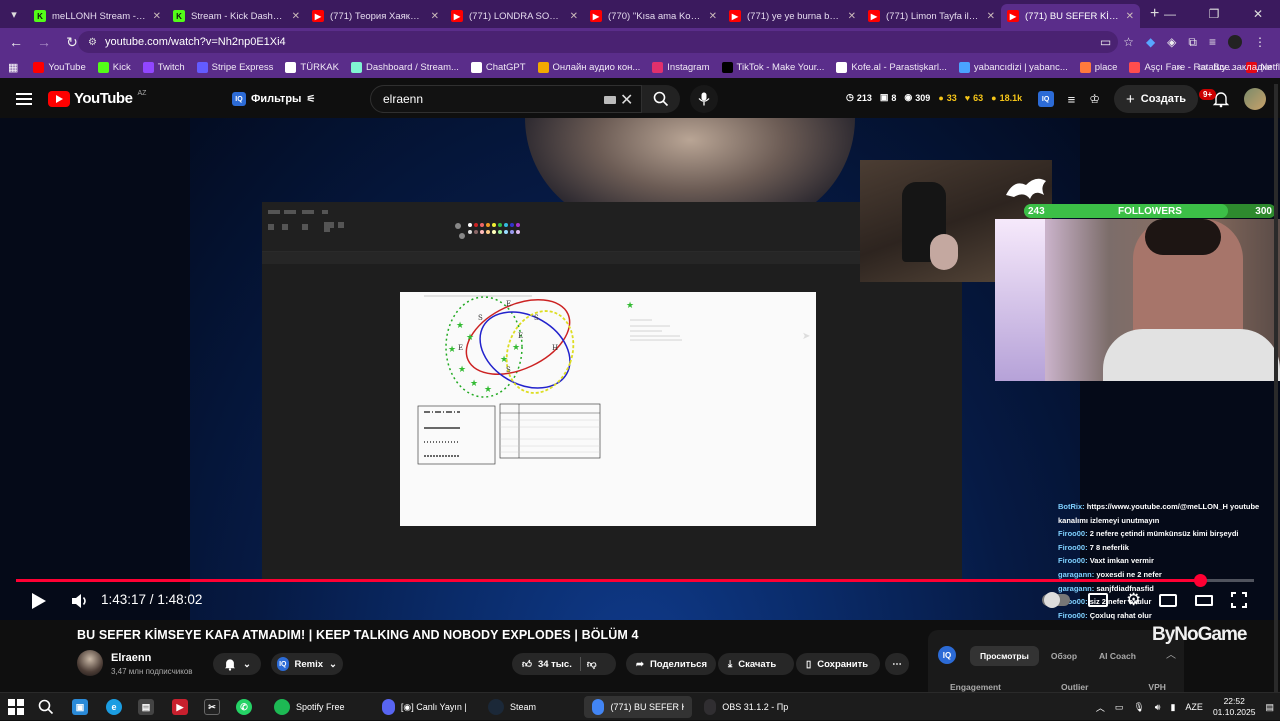  What do you see at coordinates (1239, 600) in the screenshot?
I see `fullscreen-icon` at bounding box center [1239, 600].